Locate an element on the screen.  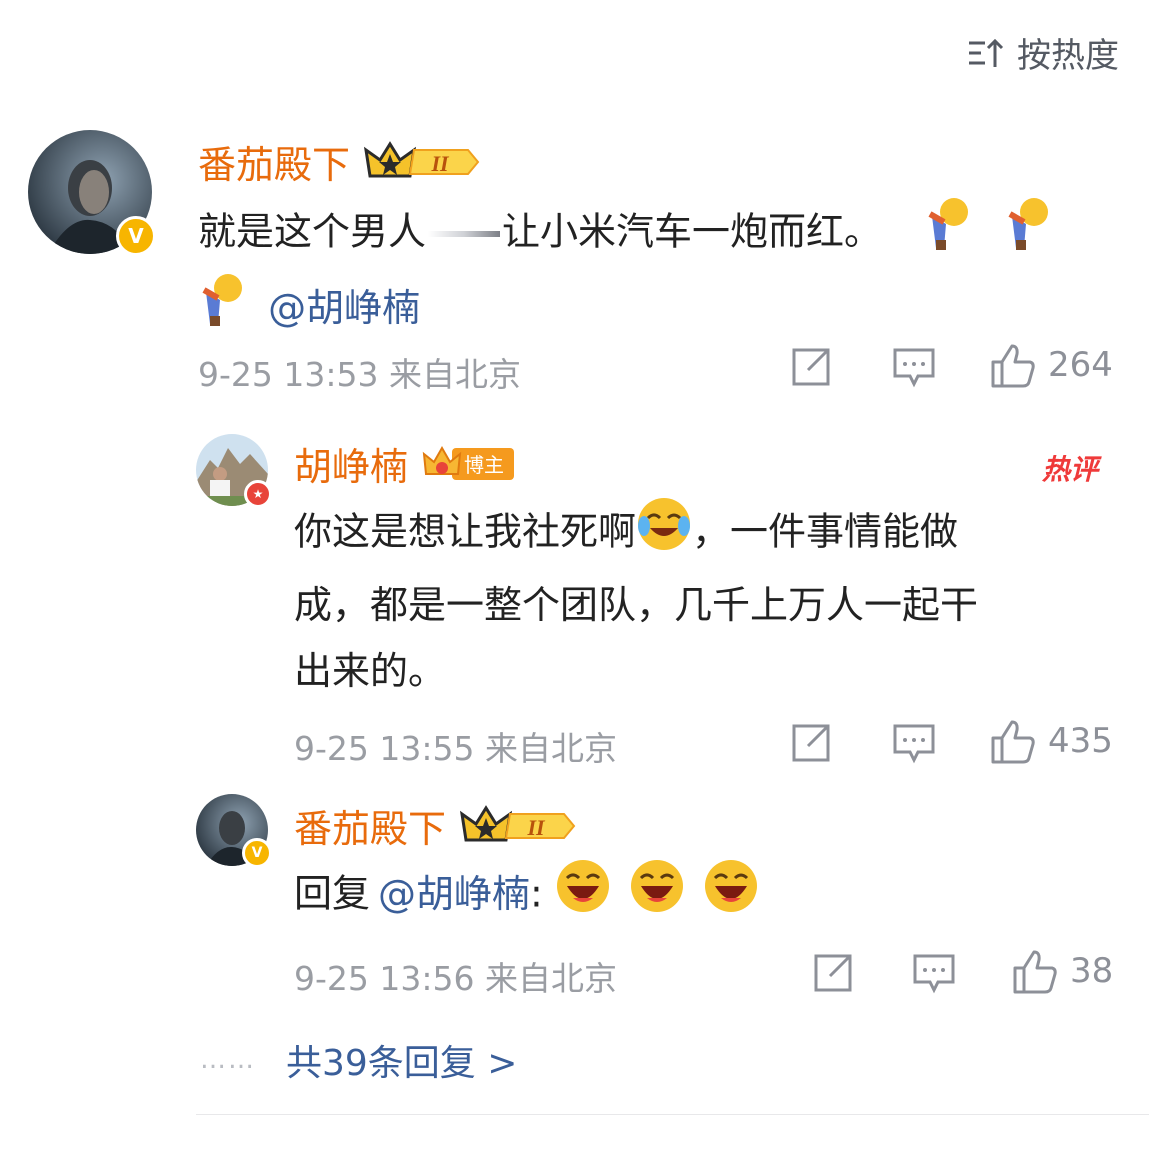
blogger-badge-icon: 博主 is located at coordinates (469, 464).